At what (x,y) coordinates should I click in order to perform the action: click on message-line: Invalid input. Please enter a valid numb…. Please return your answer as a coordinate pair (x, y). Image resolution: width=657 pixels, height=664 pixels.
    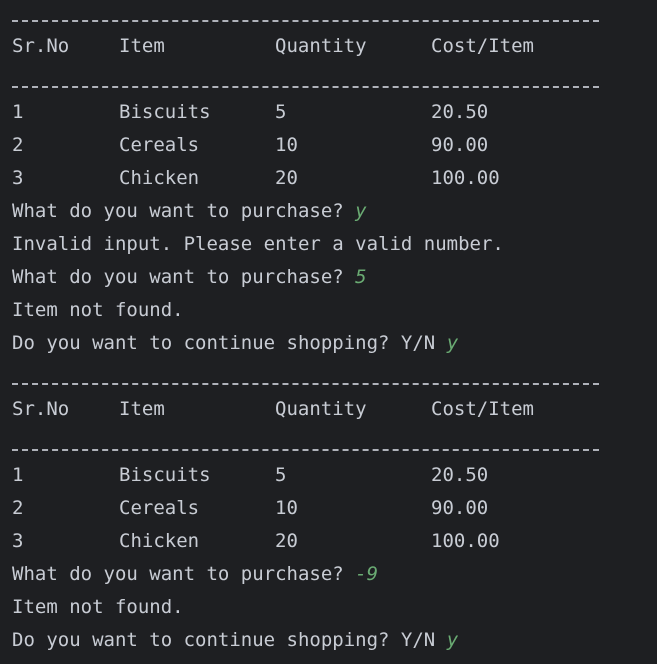
    Looking at the image, I should click on (258, 244).